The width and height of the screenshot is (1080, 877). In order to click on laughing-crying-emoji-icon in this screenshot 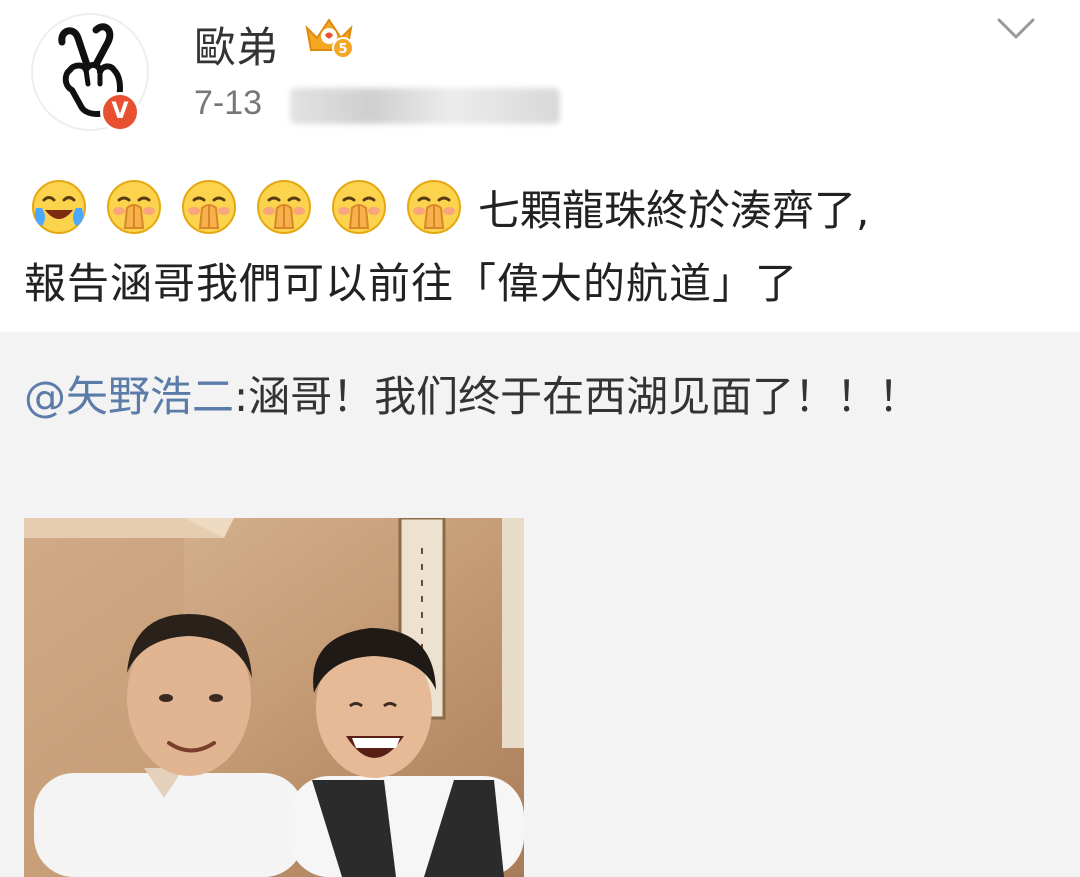, I will do `click(59, 207)`.